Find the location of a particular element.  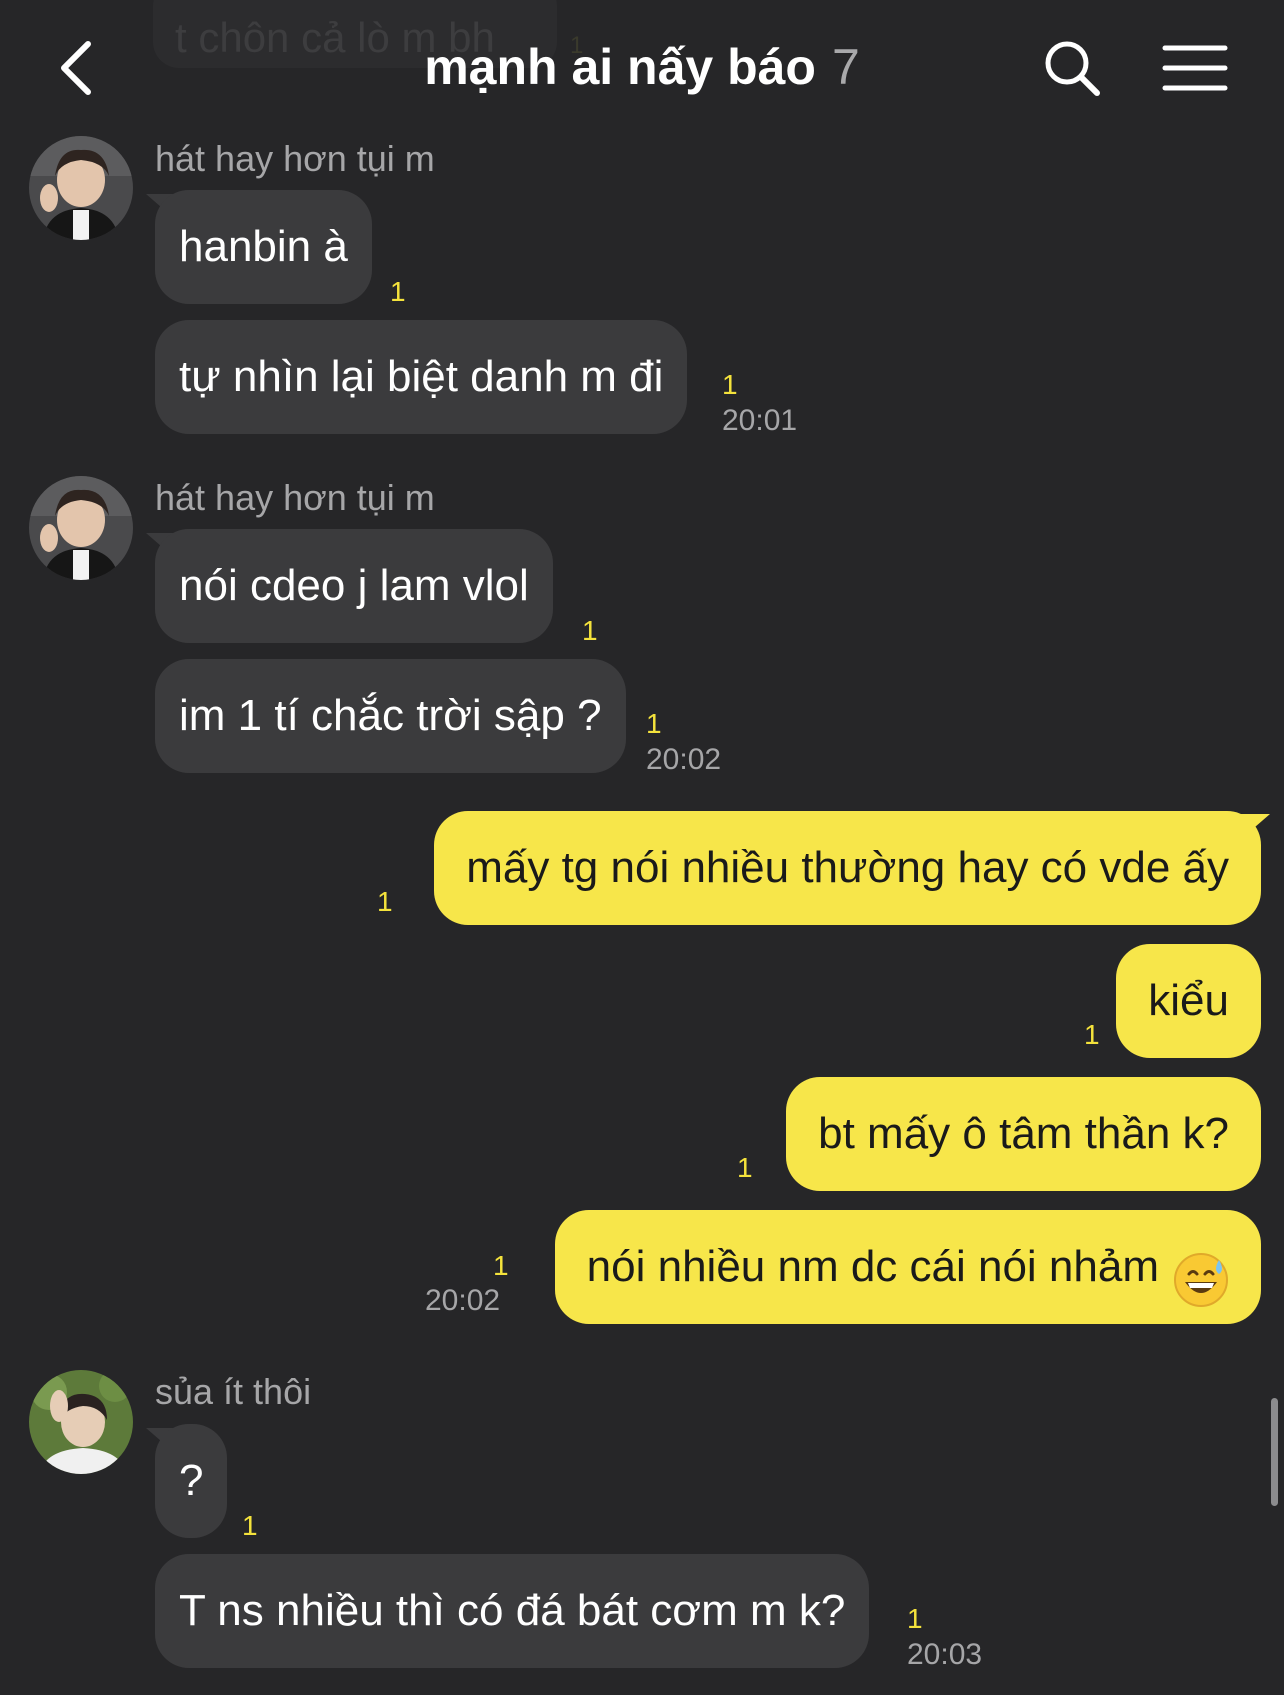

member-count: 7 is located at coordinates (845, 67).